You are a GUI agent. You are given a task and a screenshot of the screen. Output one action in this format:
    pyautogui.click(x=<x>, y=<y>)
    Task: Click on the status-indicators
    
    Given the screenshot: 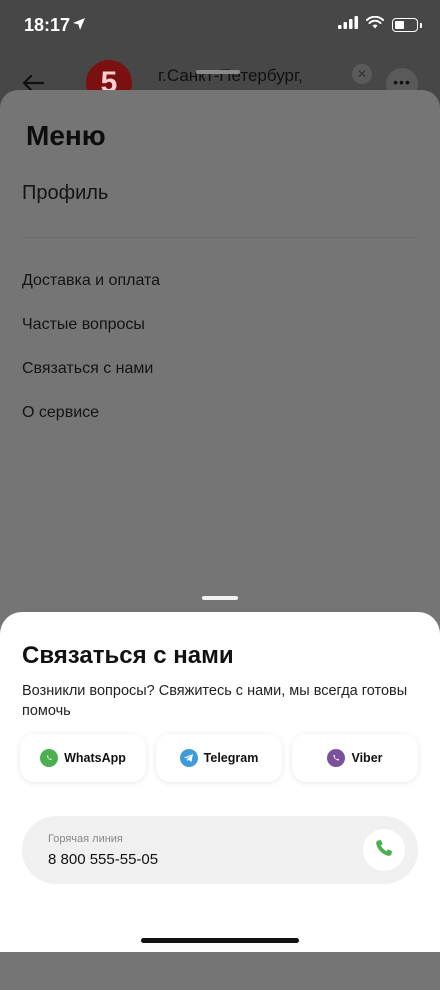 What is the action you would take?
    pyautogui.click(x=380, y=24)
    